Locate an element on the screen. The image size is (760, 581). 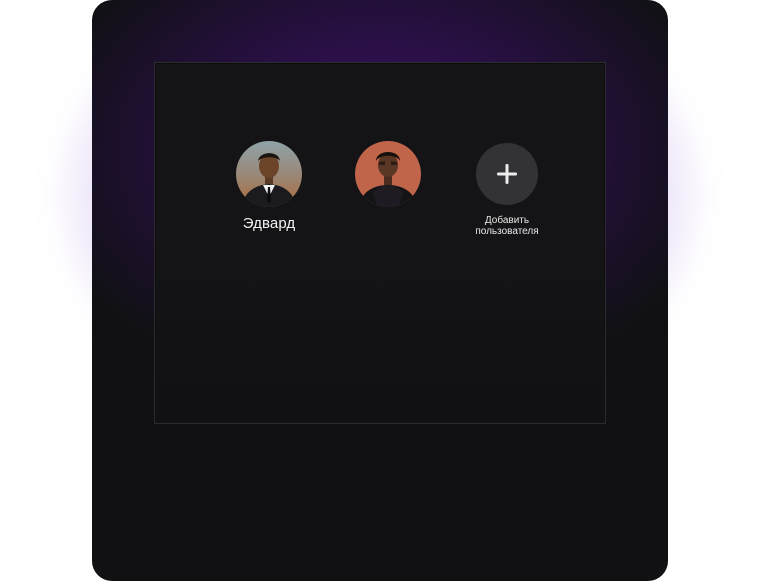
plus-icon is located at coordinates (507, 174).